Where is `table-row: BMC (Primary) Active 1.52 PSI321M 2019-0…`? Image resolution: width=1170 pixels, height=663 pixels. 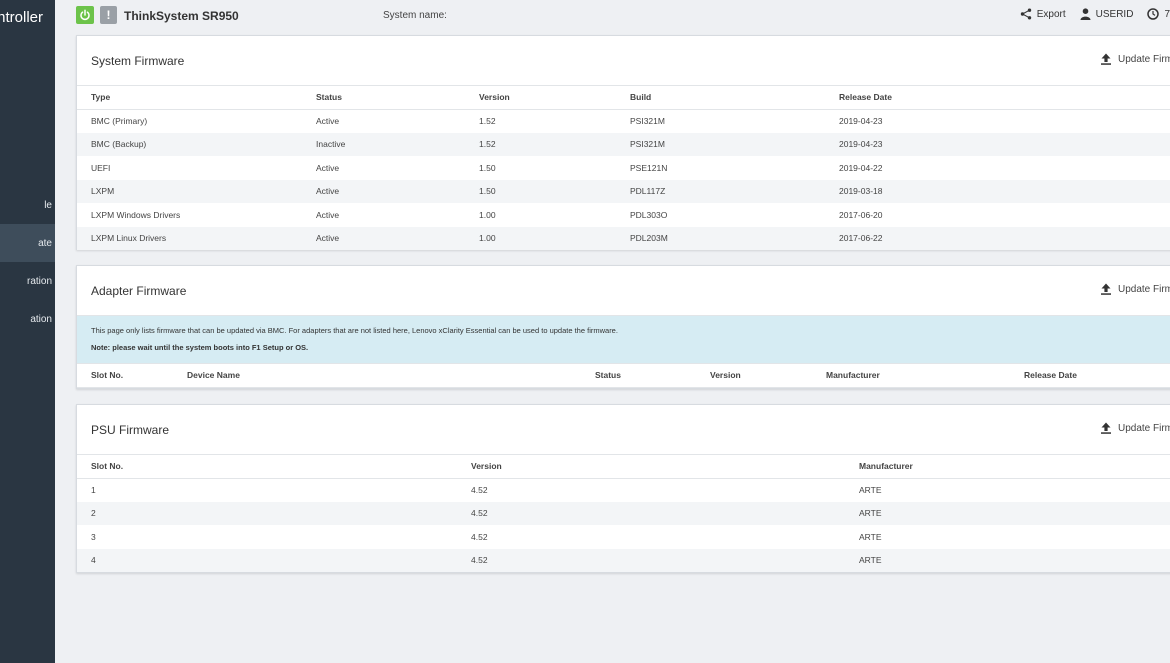 table-row: BMC (Primary) Active 1.52 PSI321M 2019-0… is located at coordinates (623, 121).